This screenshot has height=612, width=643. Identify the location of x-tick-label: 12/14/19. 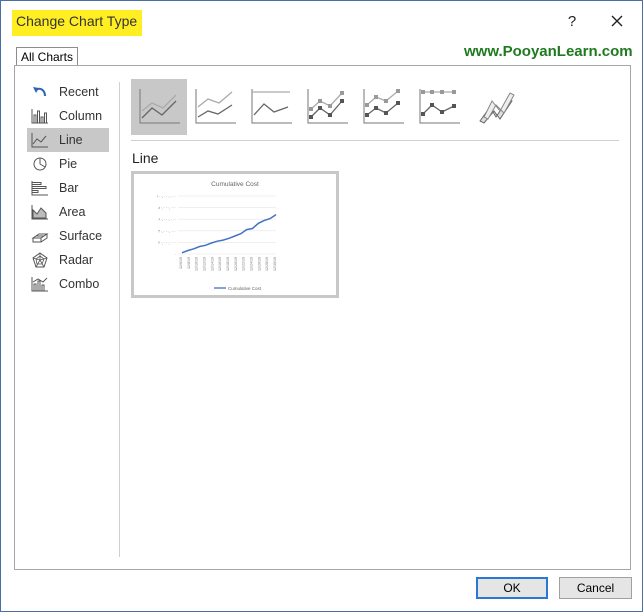
(212, 264).